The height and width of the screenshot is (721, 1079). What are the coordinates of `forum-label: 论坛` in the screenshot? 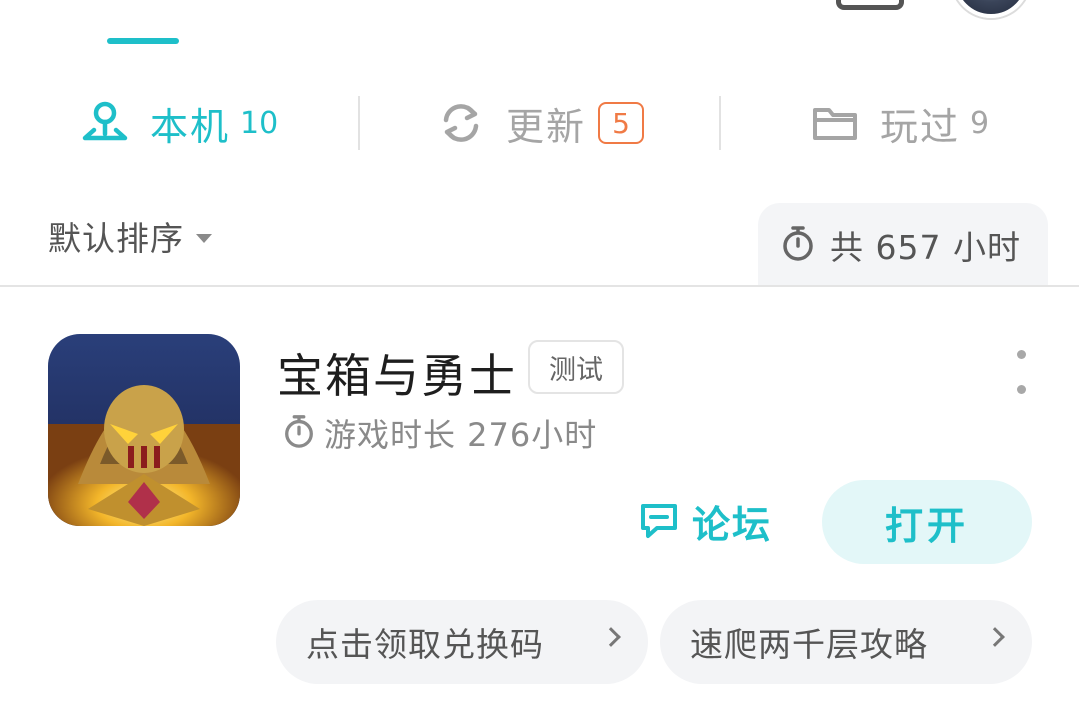 It's located at (732, 525).